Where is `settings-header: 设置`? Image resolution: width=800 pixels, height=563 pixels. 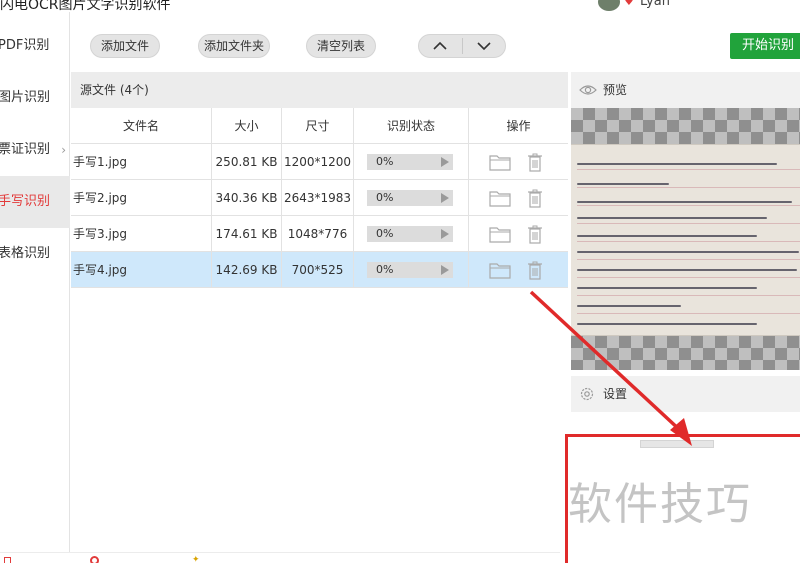
settings-header: 设置 is located at coordinates (685, 394).